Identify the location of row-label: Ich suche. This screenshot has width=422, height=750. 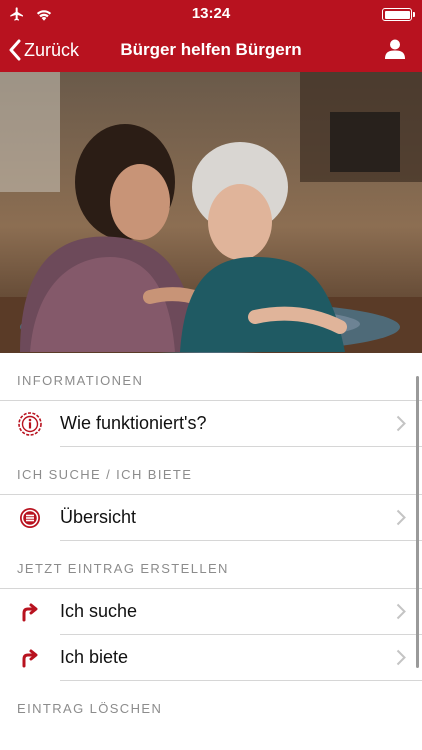
(99, 611).